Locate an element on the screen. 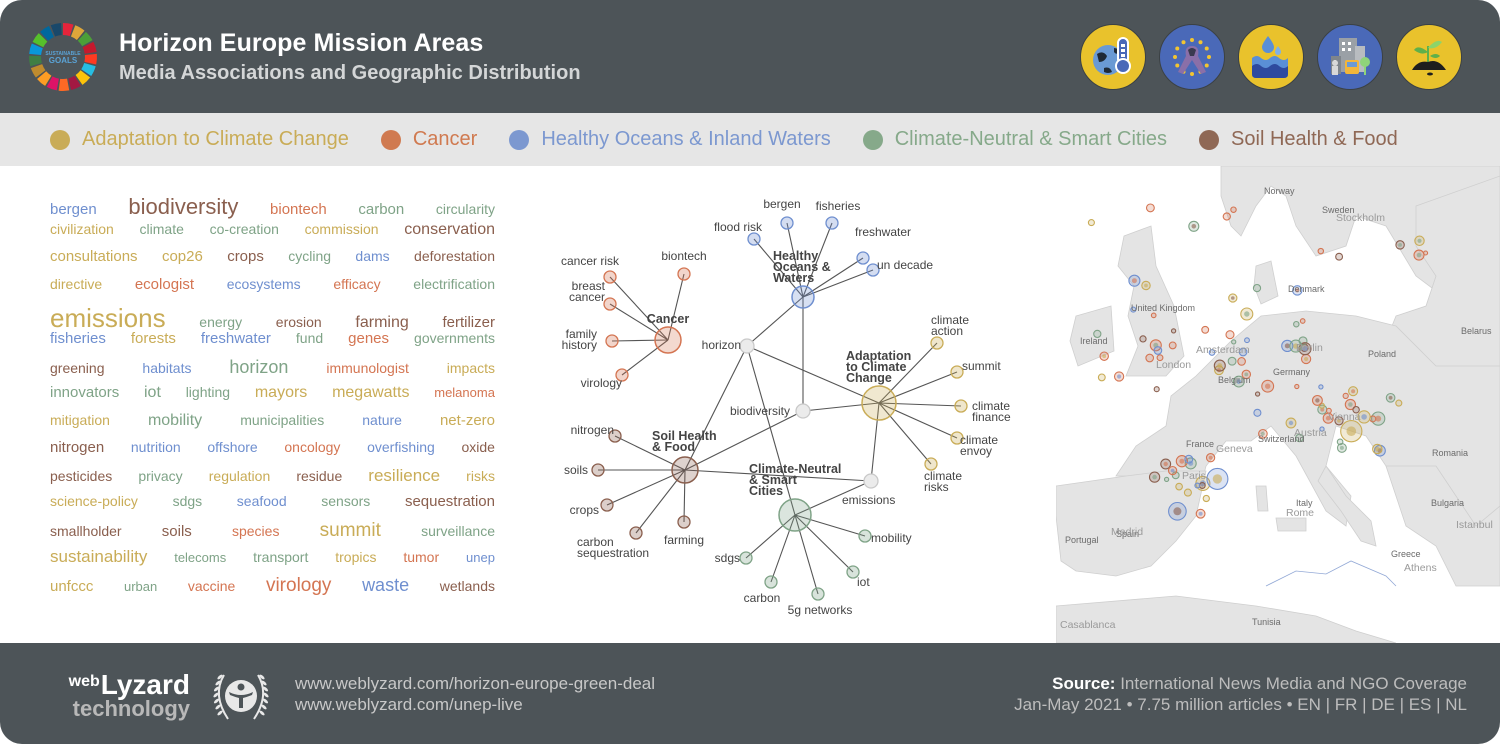 This screenshot has width=1500, height=744. word-cloud-term: regulation is located at coordinates (240, 476).